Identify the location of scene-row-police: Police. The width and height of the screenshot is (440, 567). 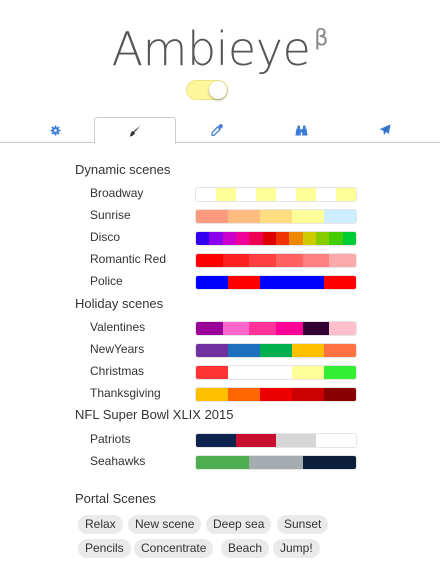
(223, 281).